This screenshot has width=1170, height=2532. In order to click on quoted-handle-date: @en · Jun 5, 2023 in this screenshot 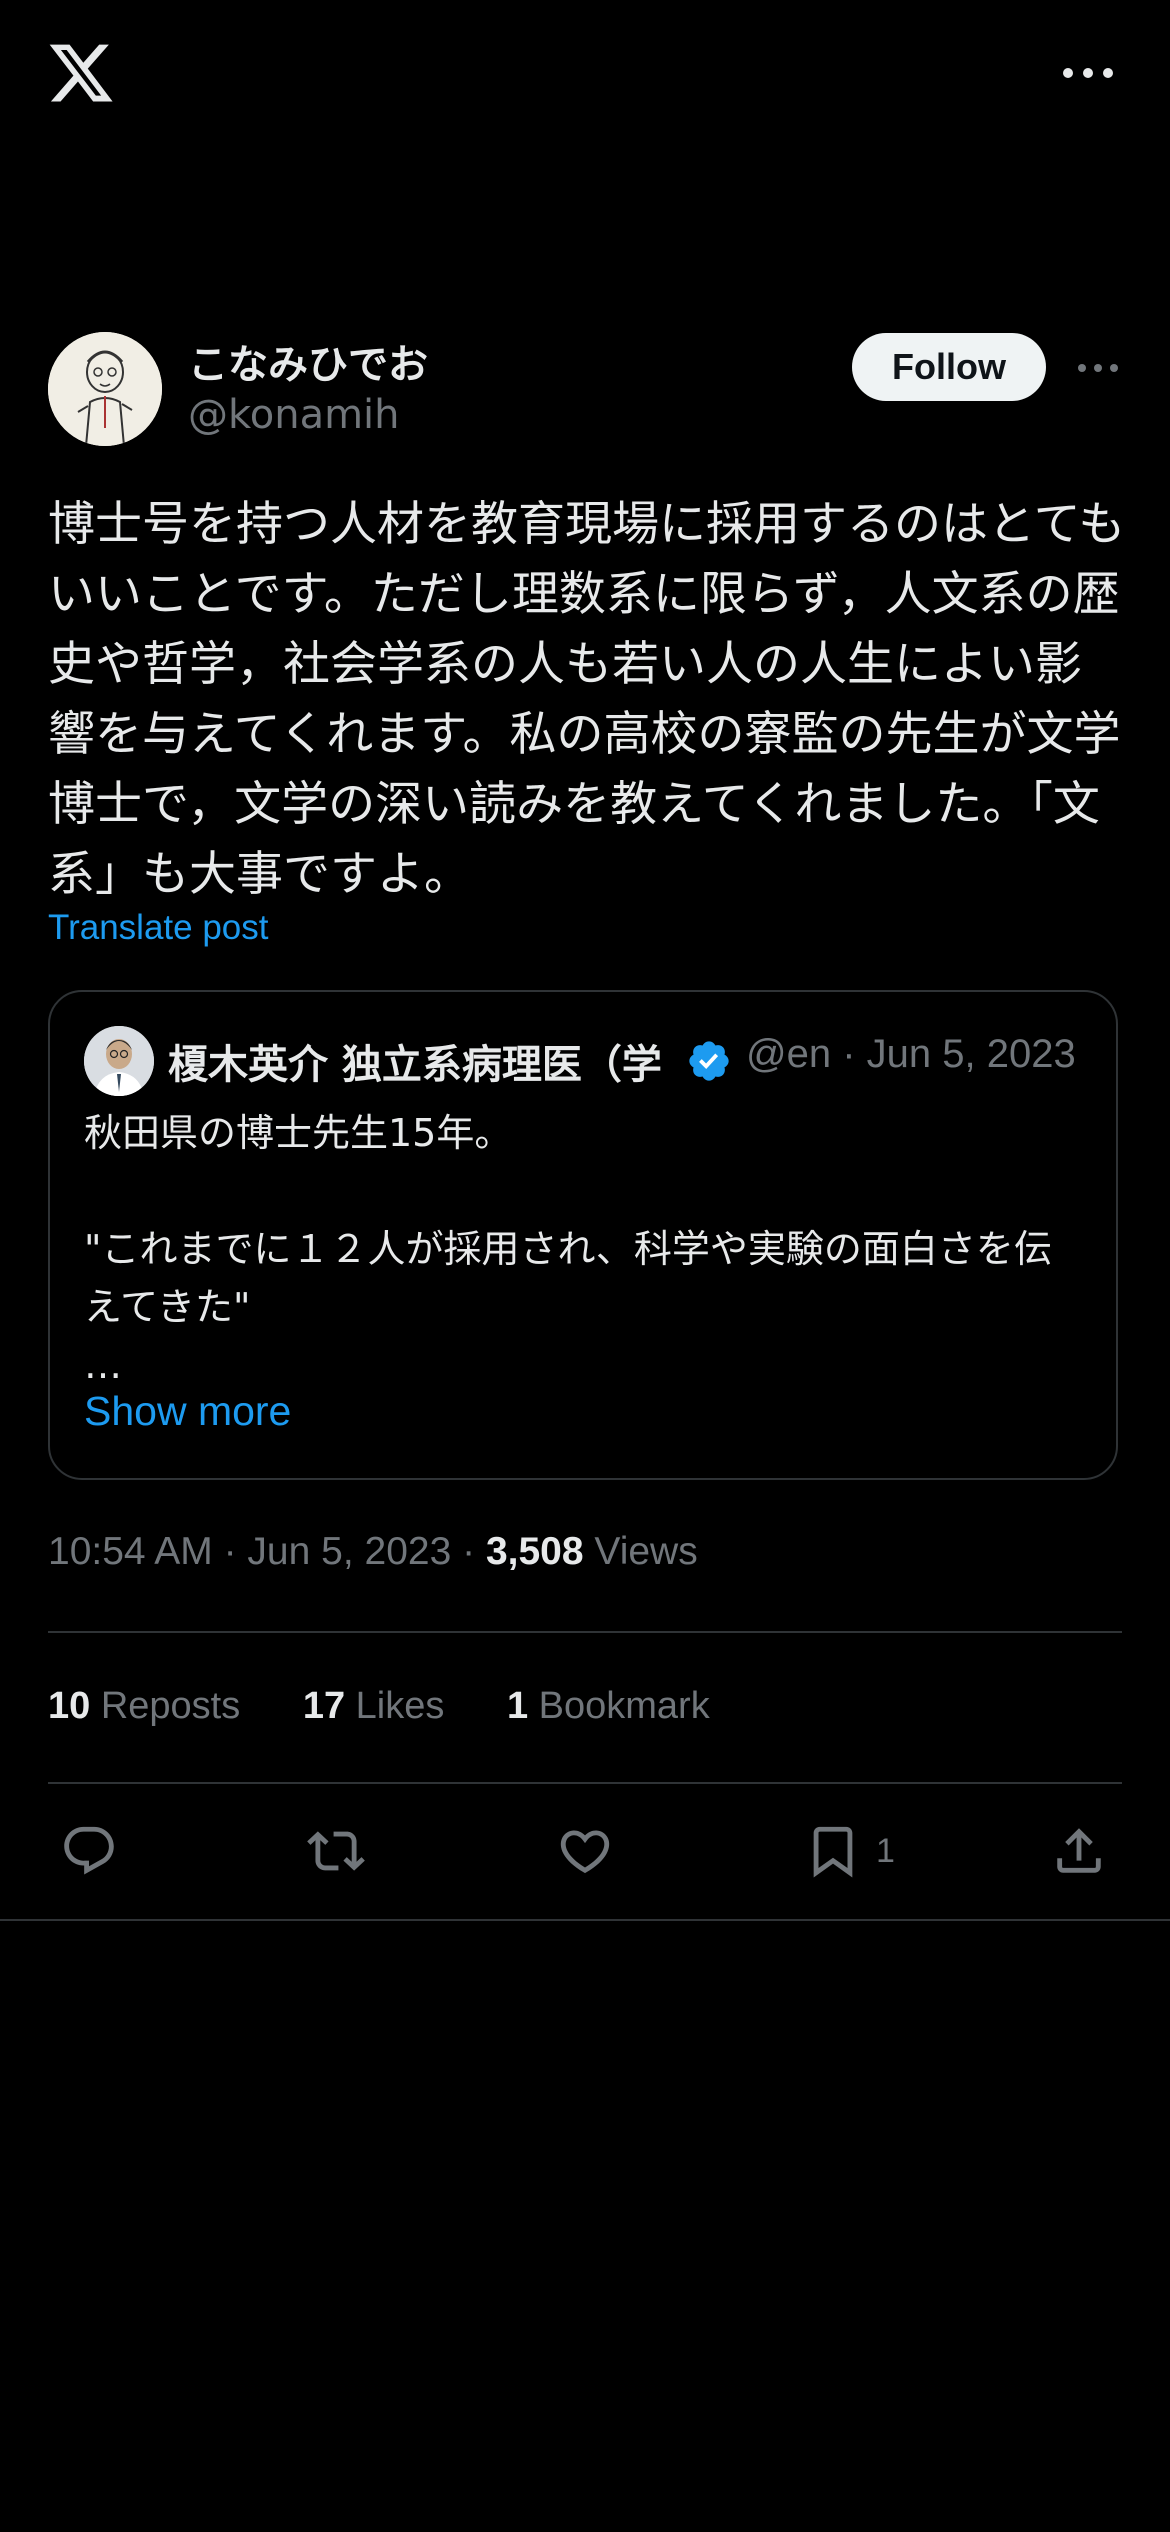, I will do `click(911, 1054)`.